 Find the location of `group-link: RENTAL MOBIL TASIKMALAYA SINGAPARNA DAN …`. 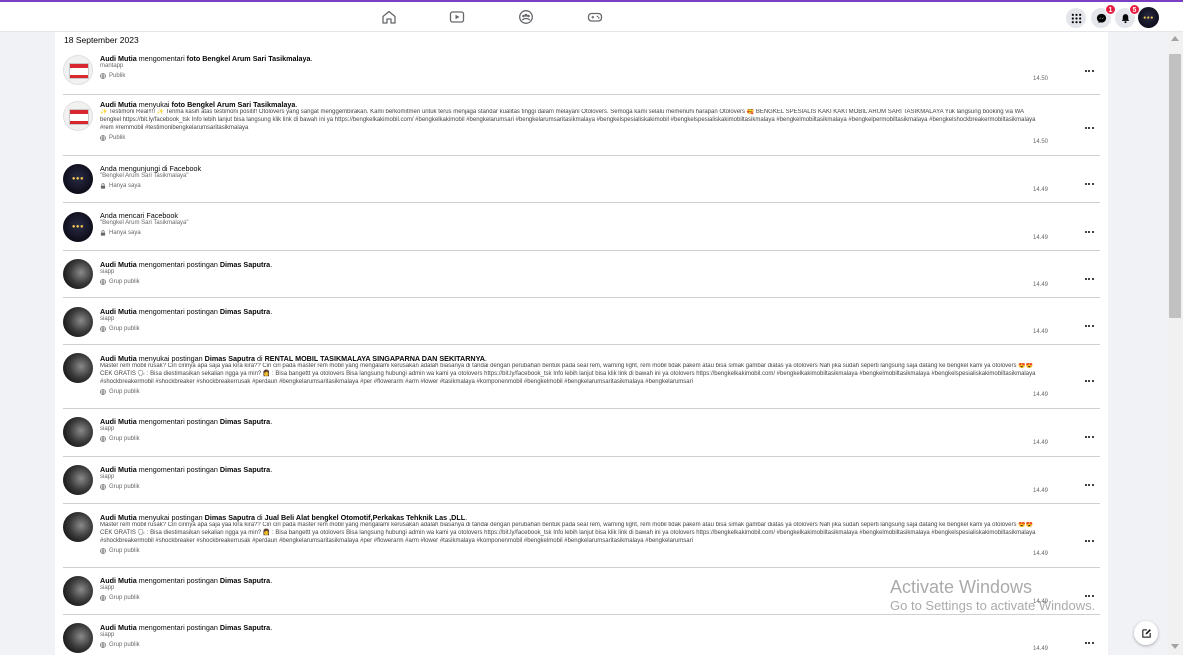

group-link: RENTAL MOBIL TASIKMALAYA SINGAPARNA DAN … is located at coordinates (375, 358).